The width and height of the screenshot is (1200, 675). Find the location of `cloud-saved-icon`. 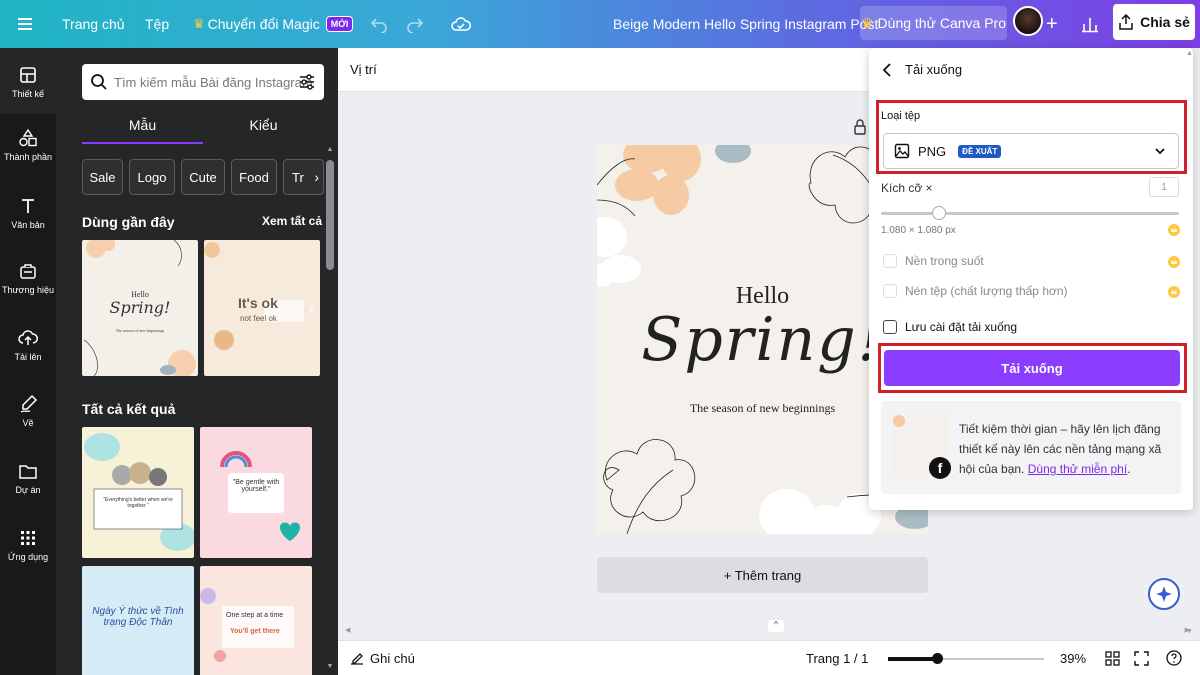

cloud-saved-icon is located at coordinates (461, 24).